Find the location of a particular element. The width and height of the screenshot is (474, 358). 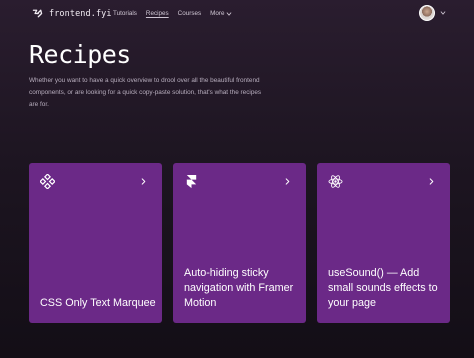

user-menu is located at coordinates (432, 13).